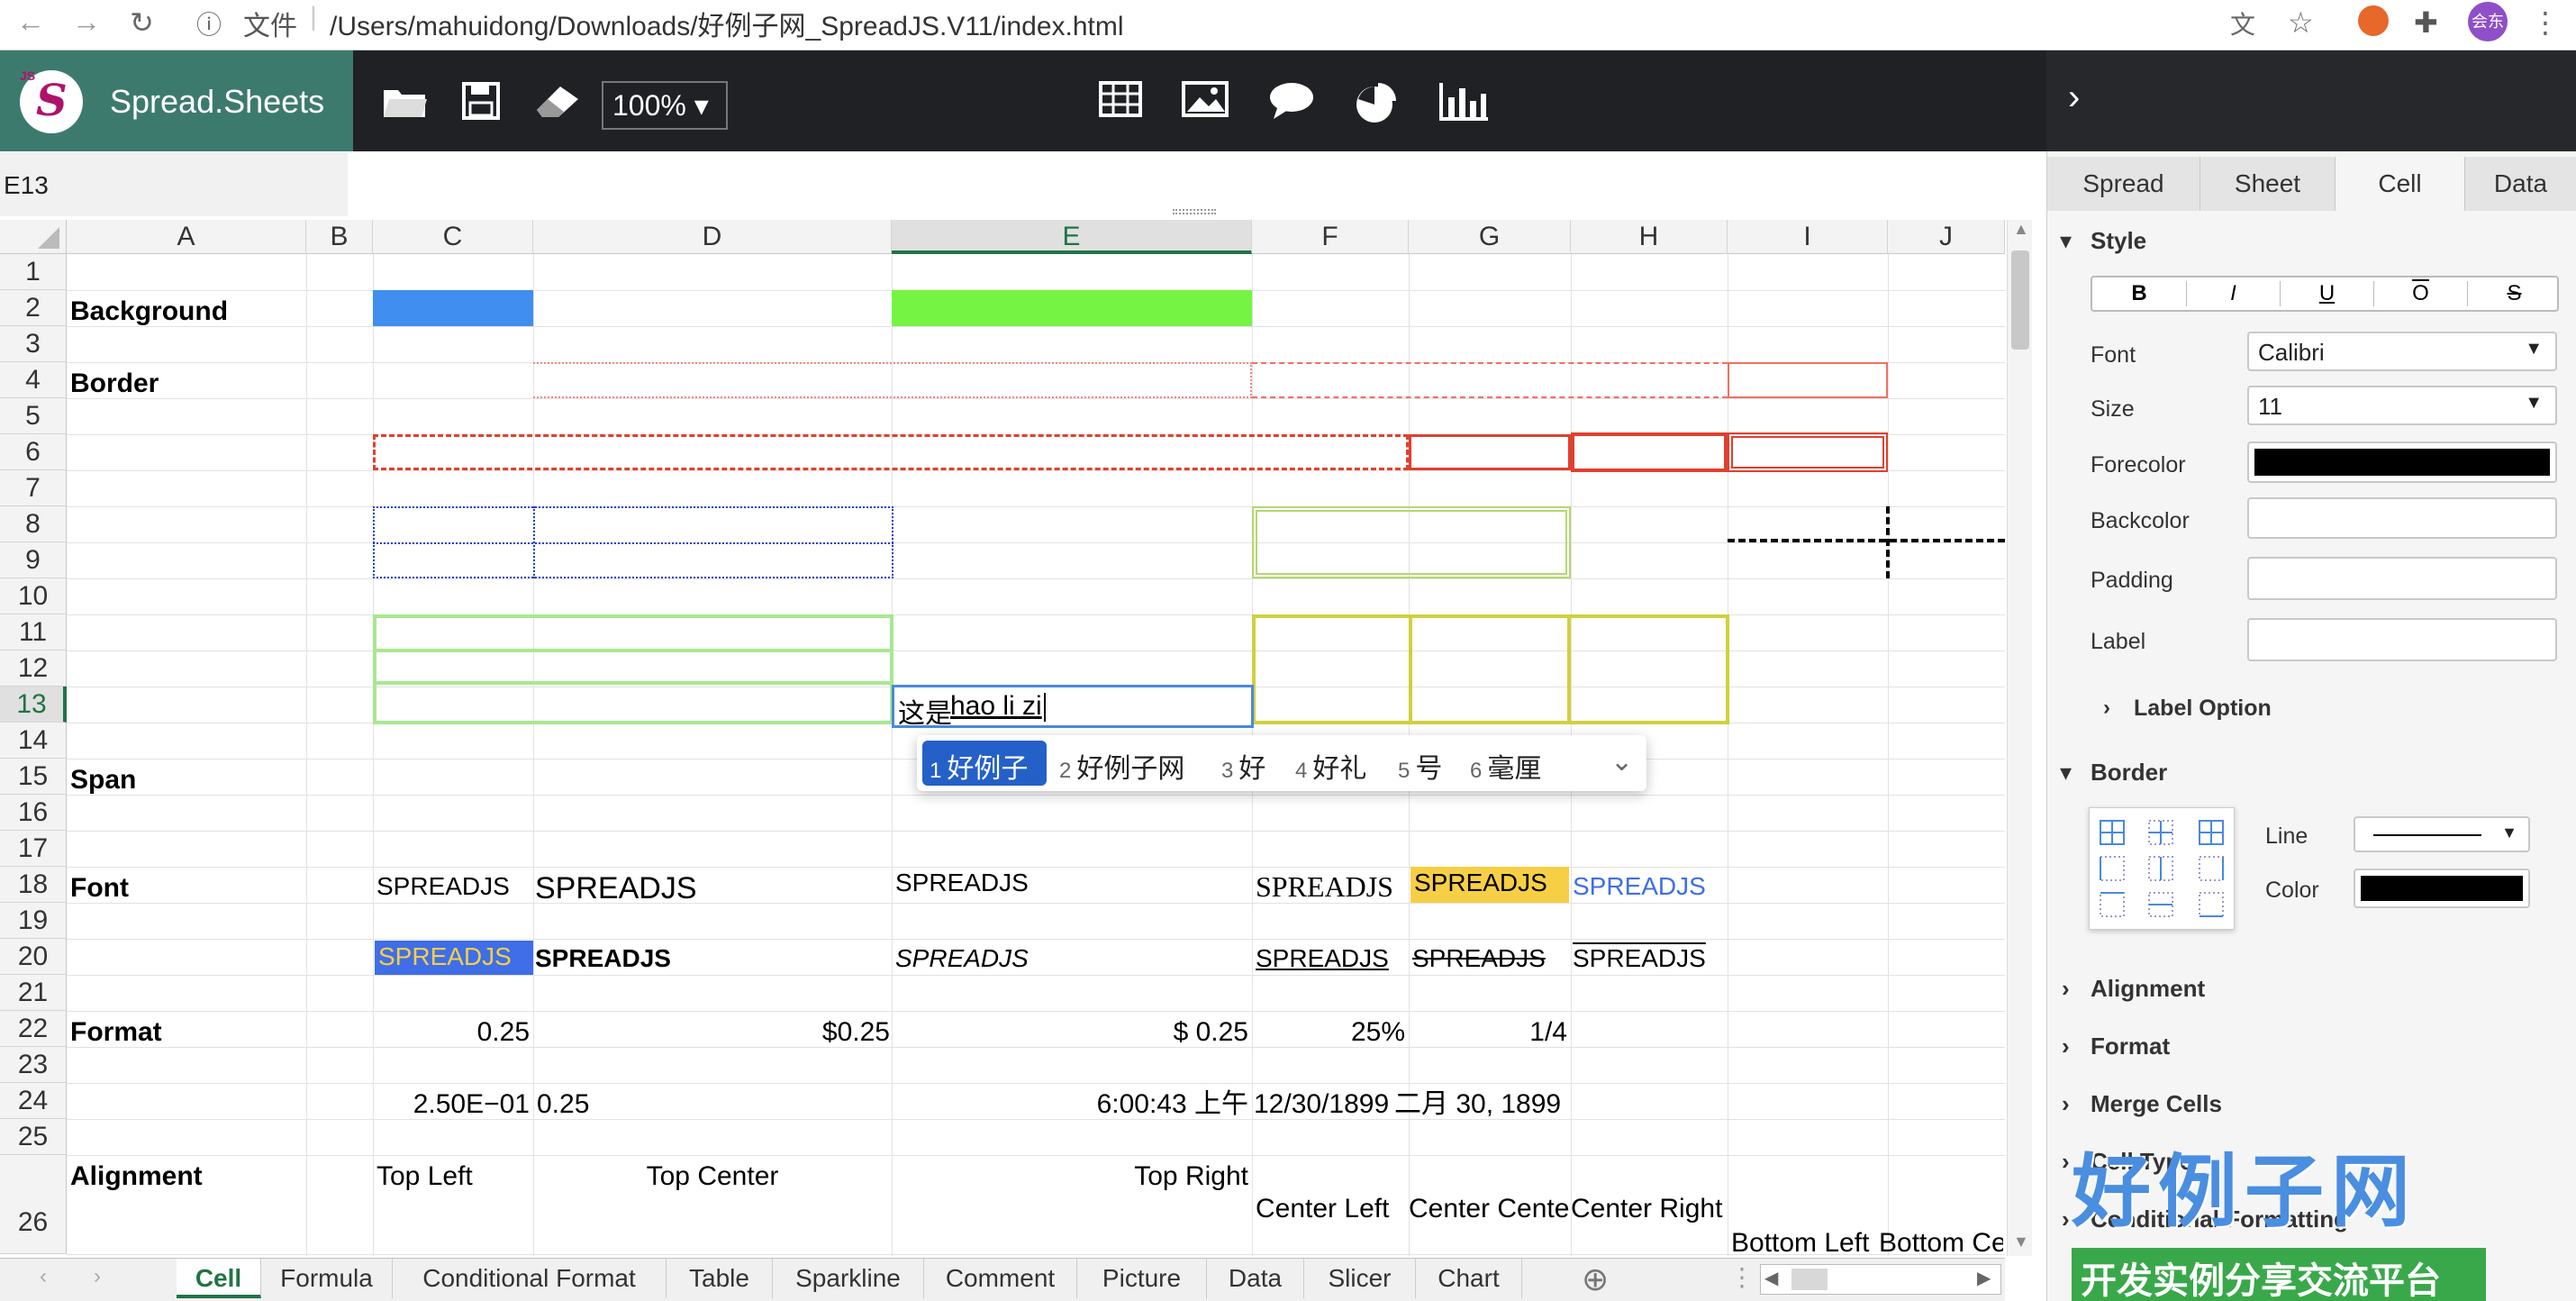 This screenshot has height=1301, width=2576. Describe the element at coordinates (2139, 293) in the screenshot. I see `bold-button: B` at that location.